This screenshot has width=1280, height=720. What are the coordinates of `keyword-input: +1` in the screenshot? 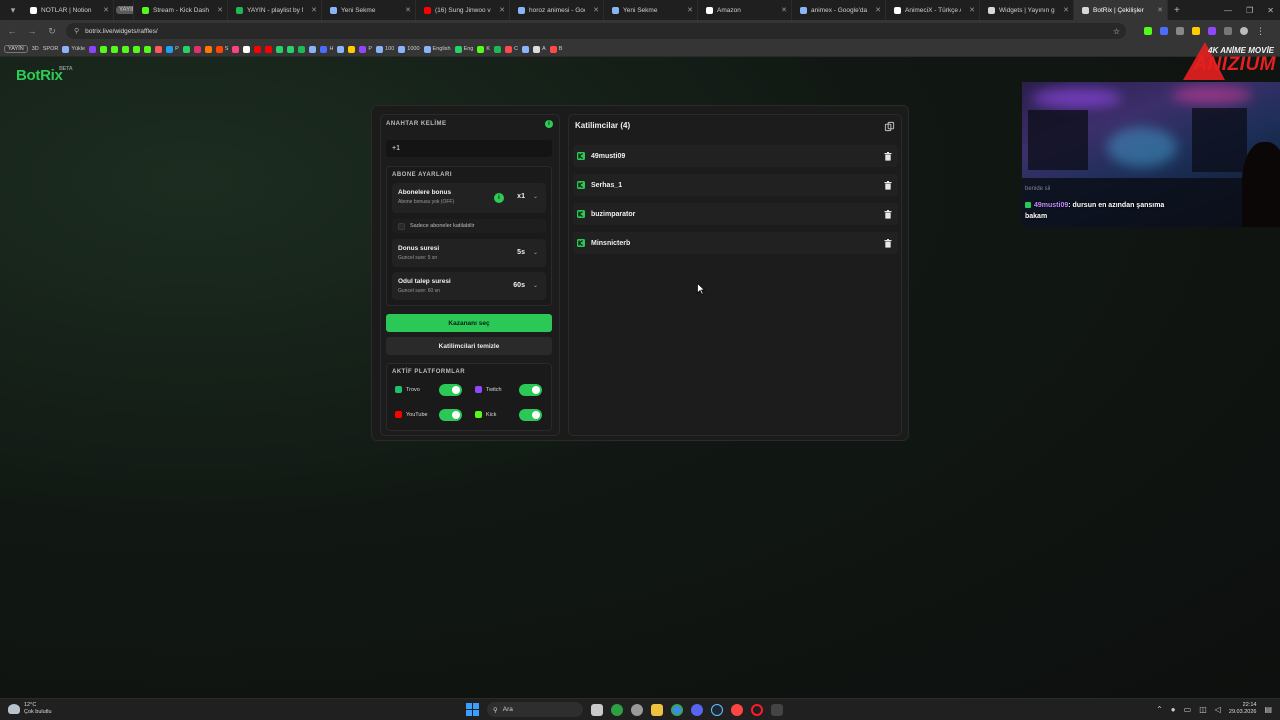 It's located at (469, 148).